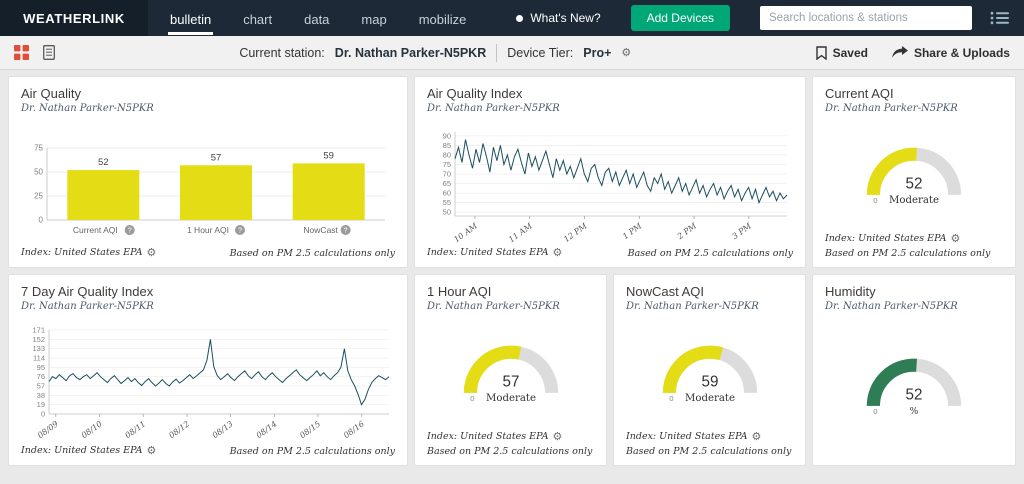  I want to click on svg-text: 75, so click(38, 148).